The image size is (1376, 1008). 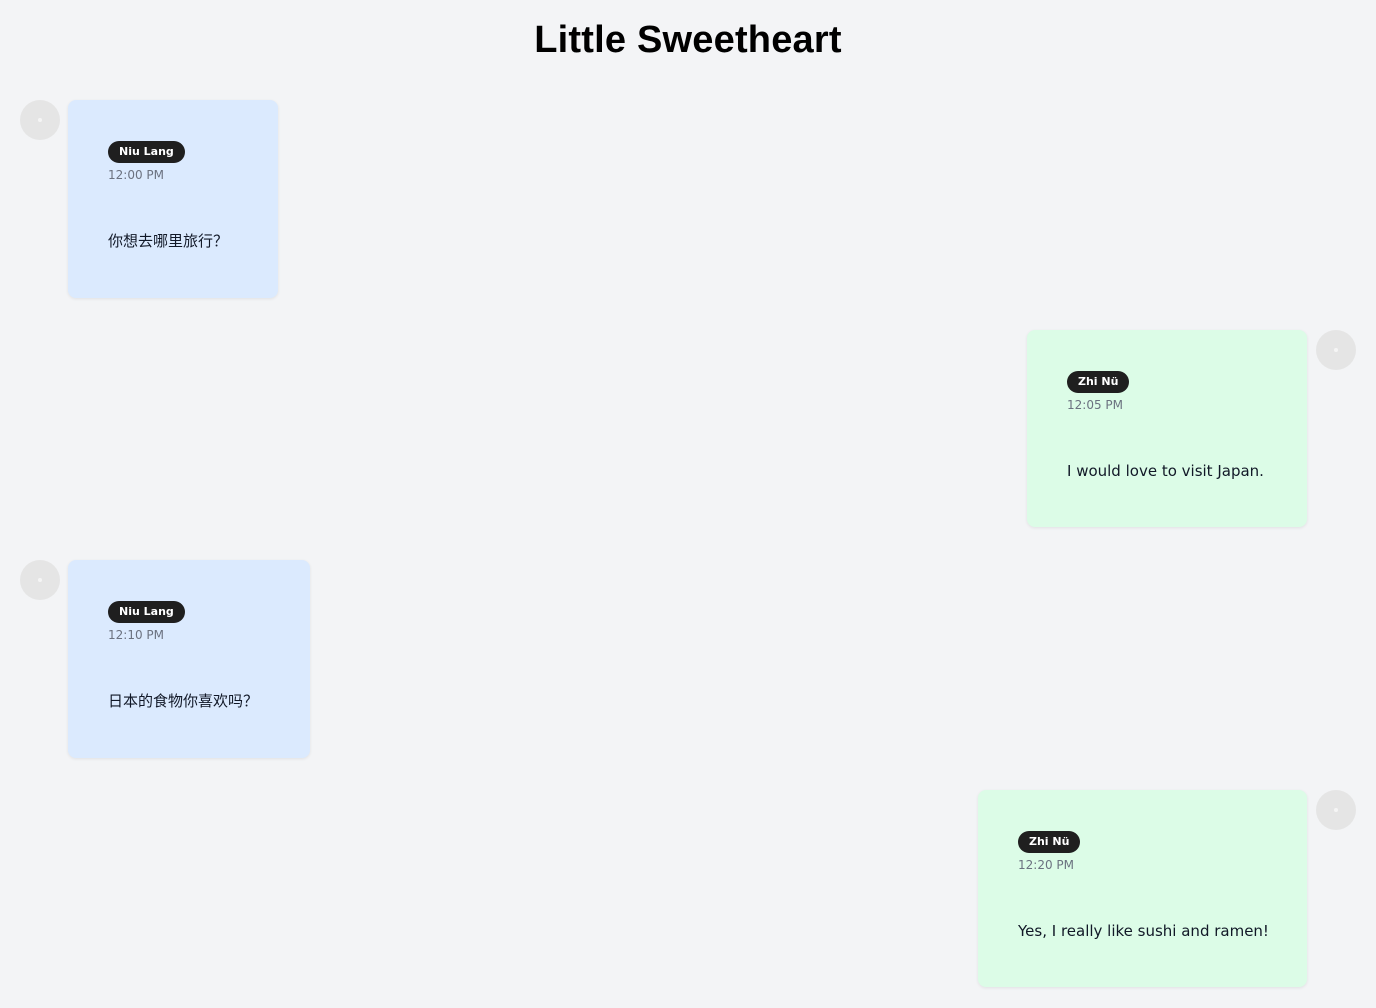 What do you see at coordinates (1095, 405) in the screenshot?
I see `message-timestamp: 12:05 PM` at bounding box center [1095, 405].